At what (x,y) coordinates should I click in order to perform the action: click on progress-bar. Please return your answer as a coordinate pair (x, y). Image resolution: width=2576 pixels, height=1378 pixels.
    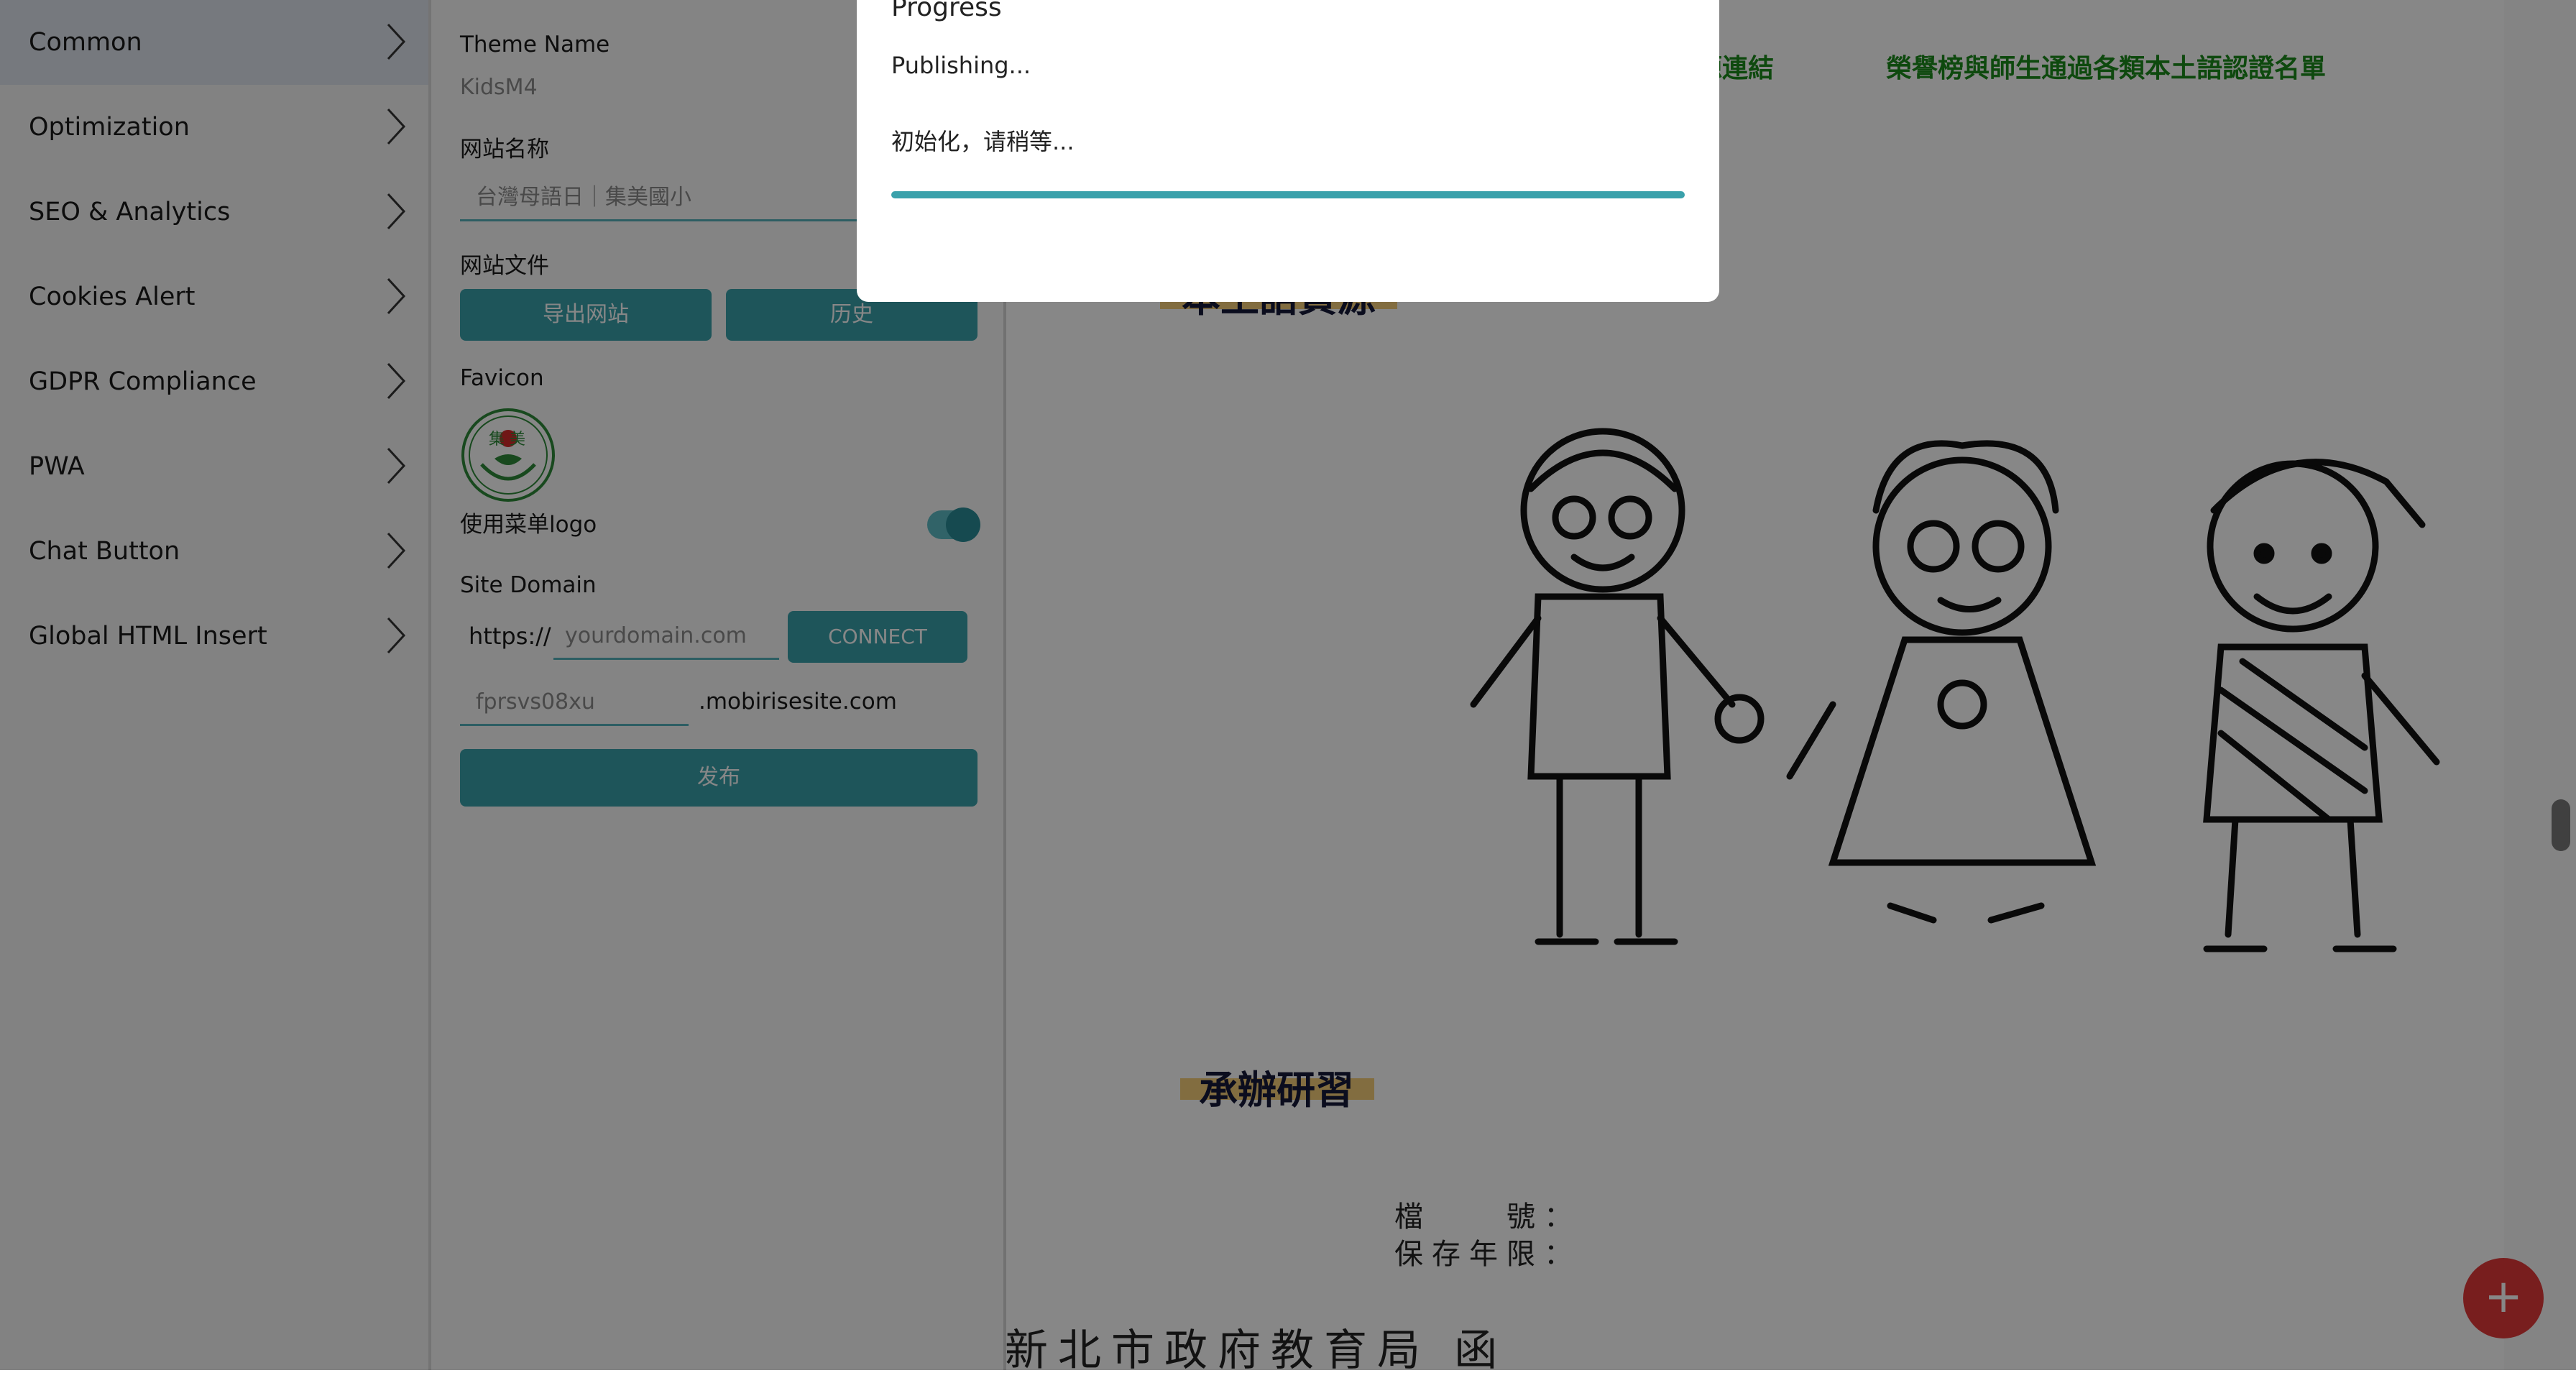
    Looking at the image, I should click on (1288, 194).